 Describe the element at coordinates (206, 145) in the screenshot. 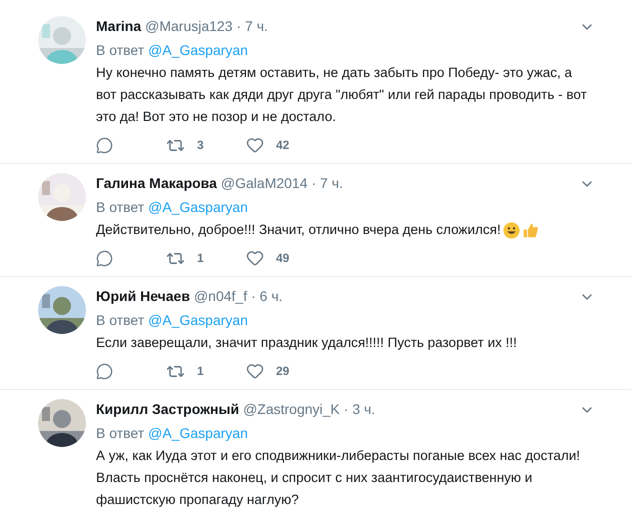

I see `retweet-button: 3` at that location.